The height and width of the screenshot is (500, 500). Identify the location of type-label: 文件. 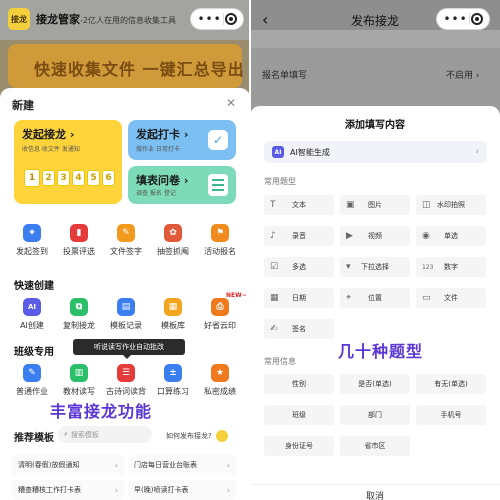
(451, 298).